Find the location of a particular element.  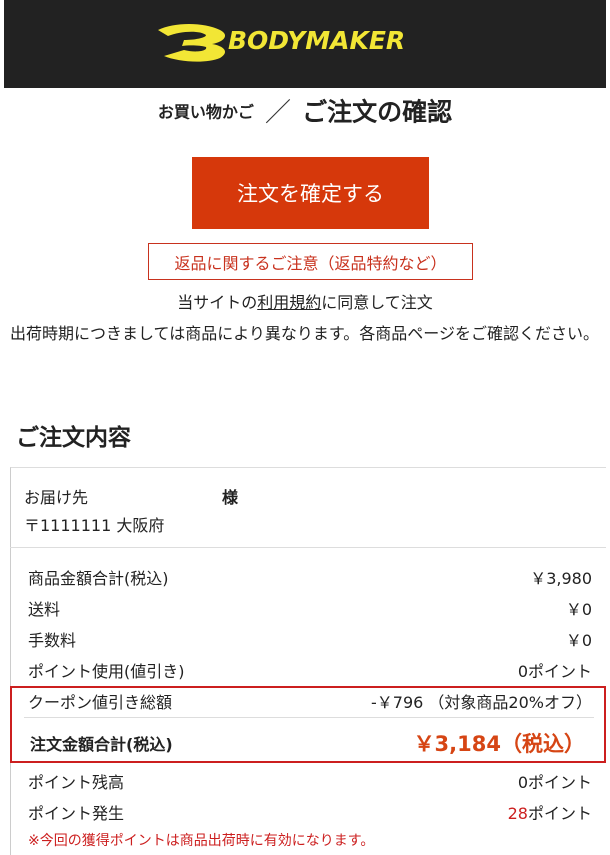

points-note: ※今回の獲得ポイントは商品出荷時に有効になります。 is located at coordinates (201, 841).